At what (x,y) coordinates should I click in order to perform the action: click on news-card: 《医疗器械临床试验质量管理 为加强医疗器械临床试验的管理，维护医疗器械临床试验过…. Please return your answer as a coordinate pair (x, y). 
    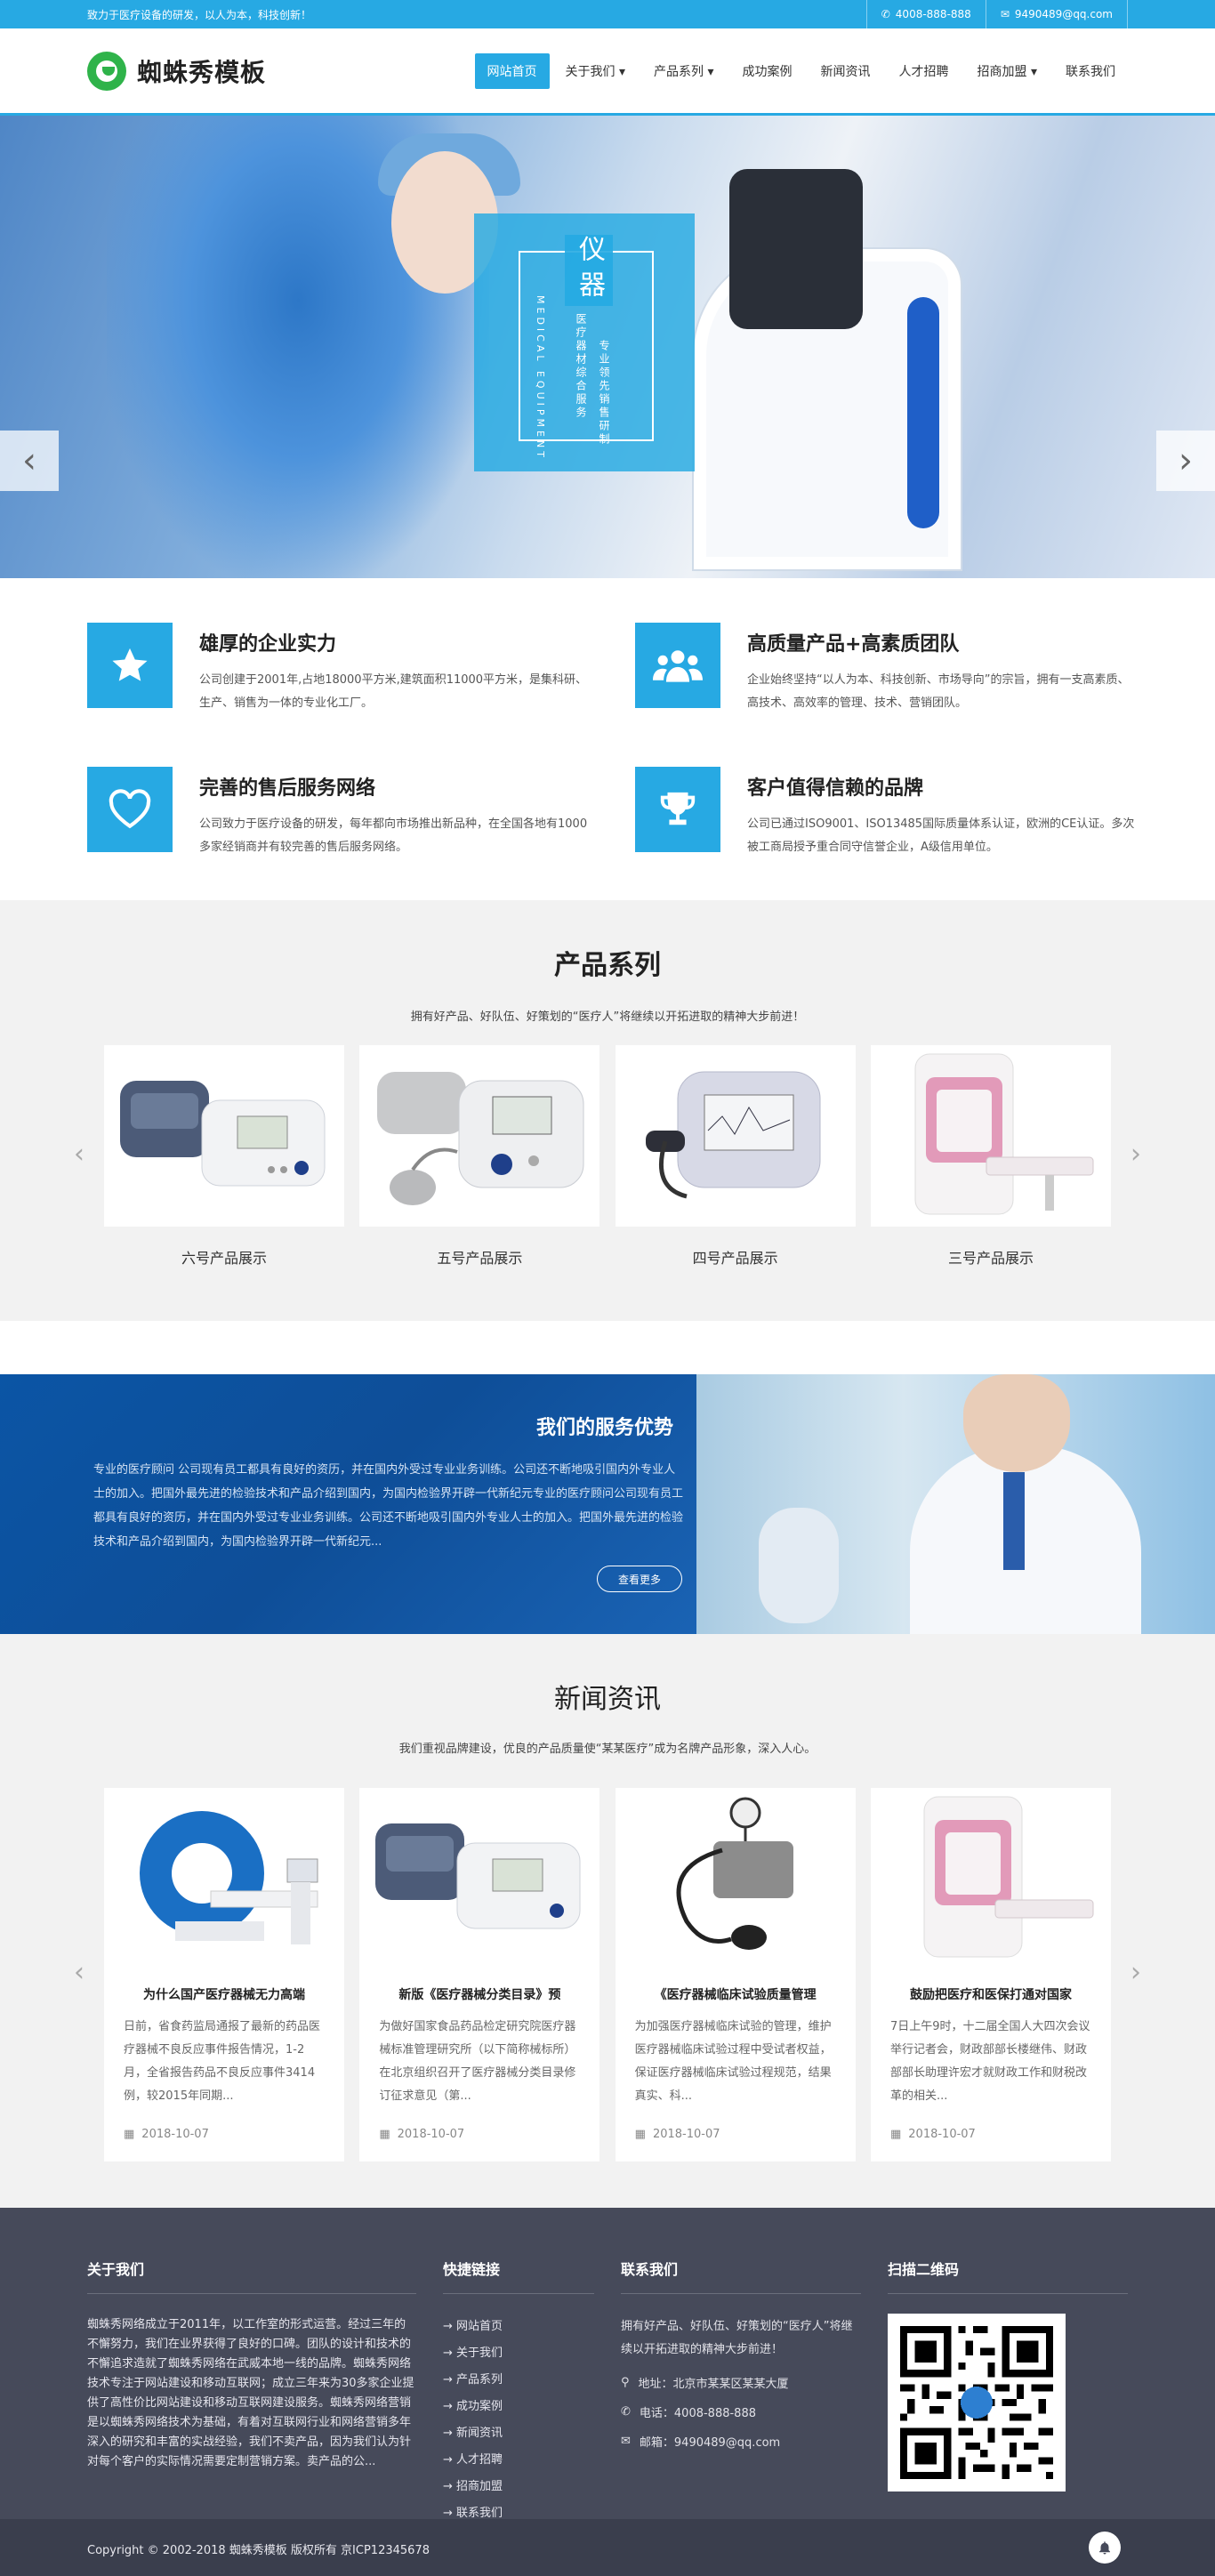
    Looking at the image, I should click on (735, 1974).